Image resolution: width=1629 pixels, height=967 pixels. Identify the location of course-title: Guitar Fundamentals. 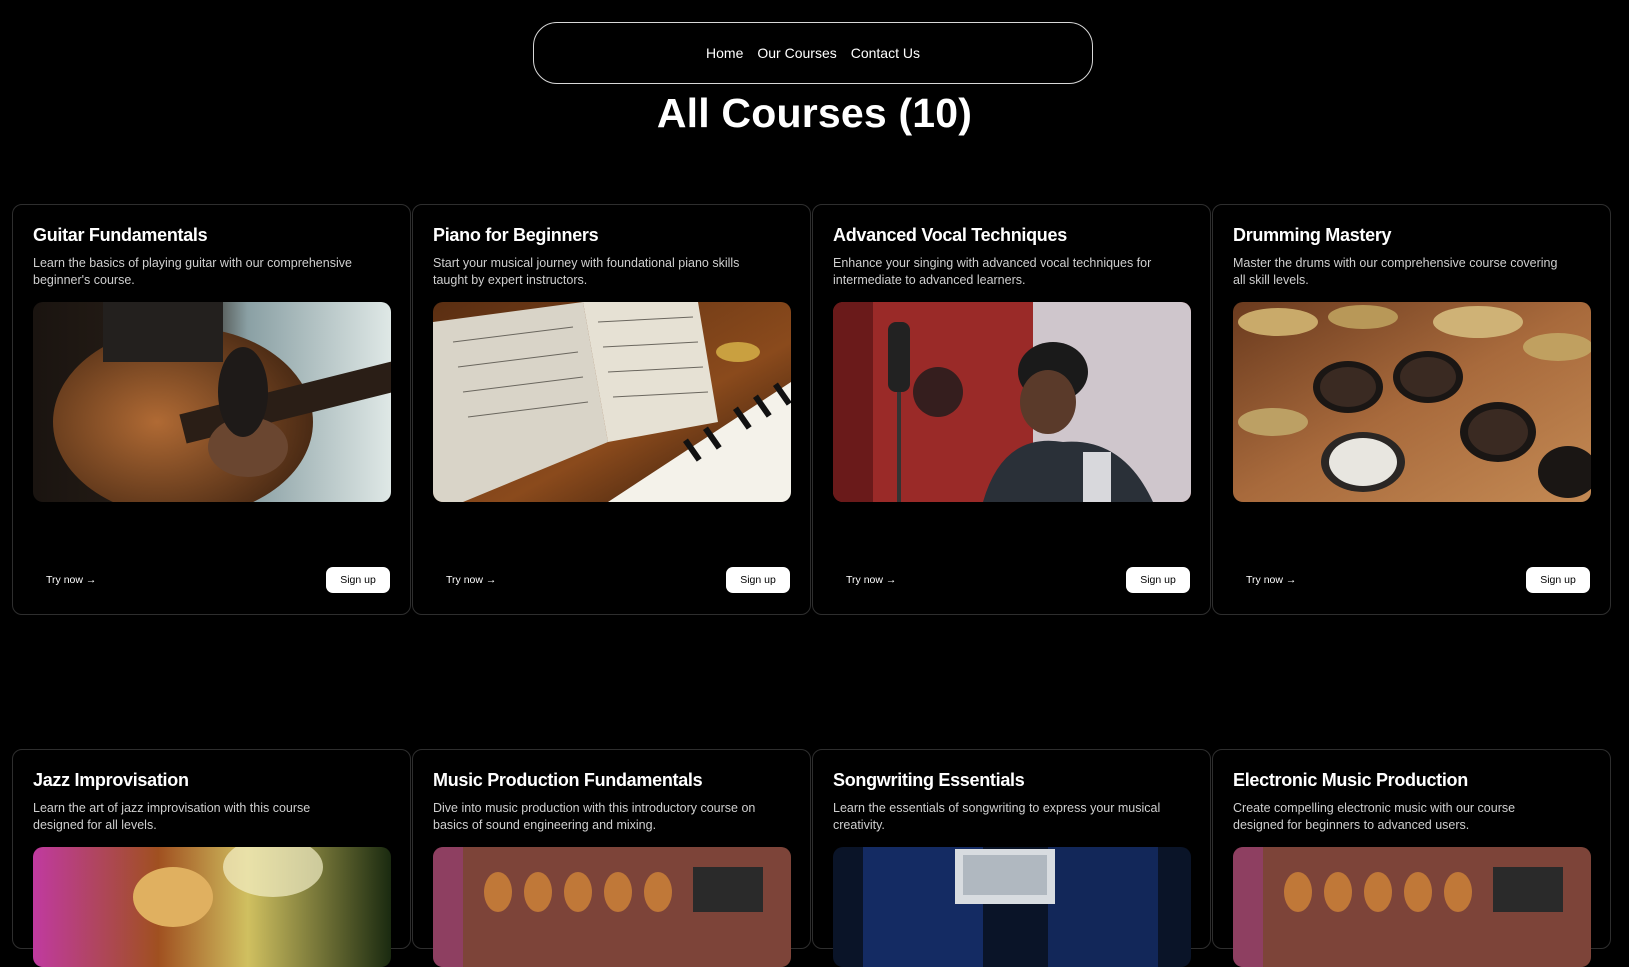
(120, 235).